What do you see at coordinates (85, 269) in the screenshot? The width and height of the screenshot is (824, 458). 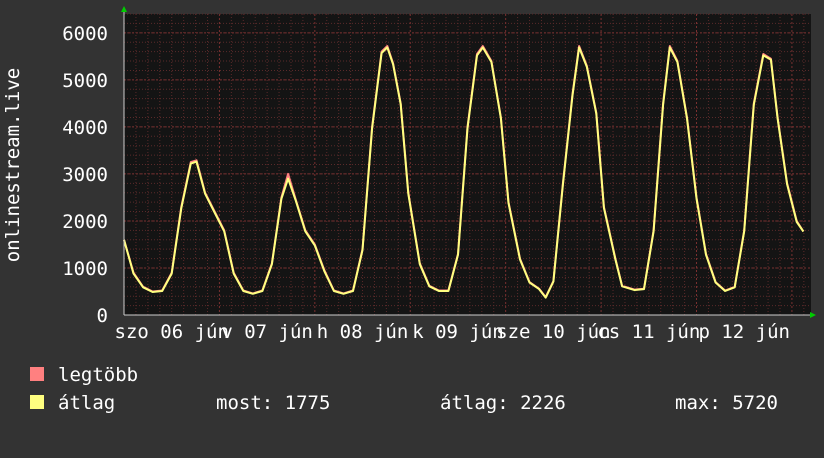 I see `y-tick-label: 1000` at bounding box center [85, 269].